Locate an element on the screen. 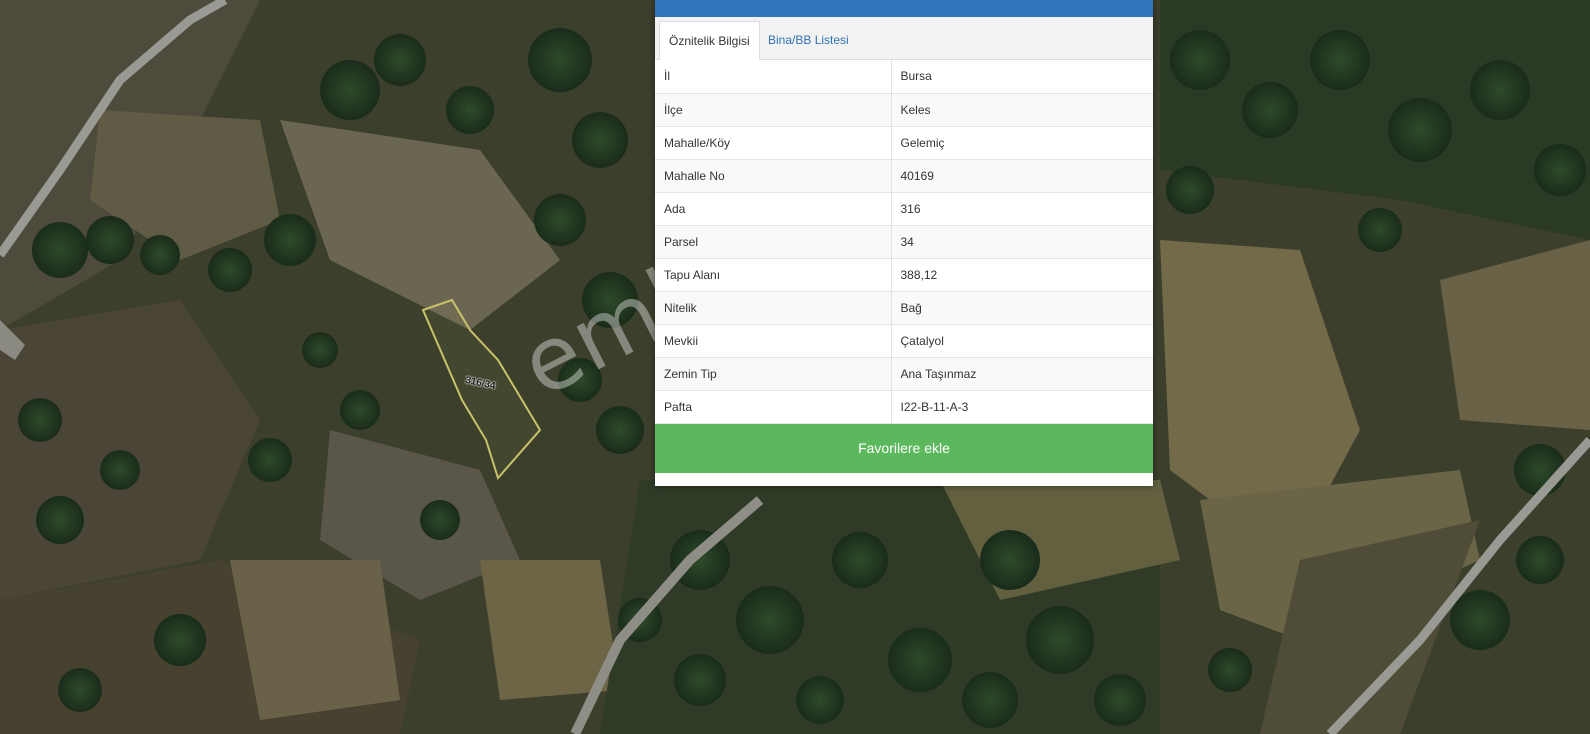  table-row: Nitelik Bağ is located at coordinates (904, 308).